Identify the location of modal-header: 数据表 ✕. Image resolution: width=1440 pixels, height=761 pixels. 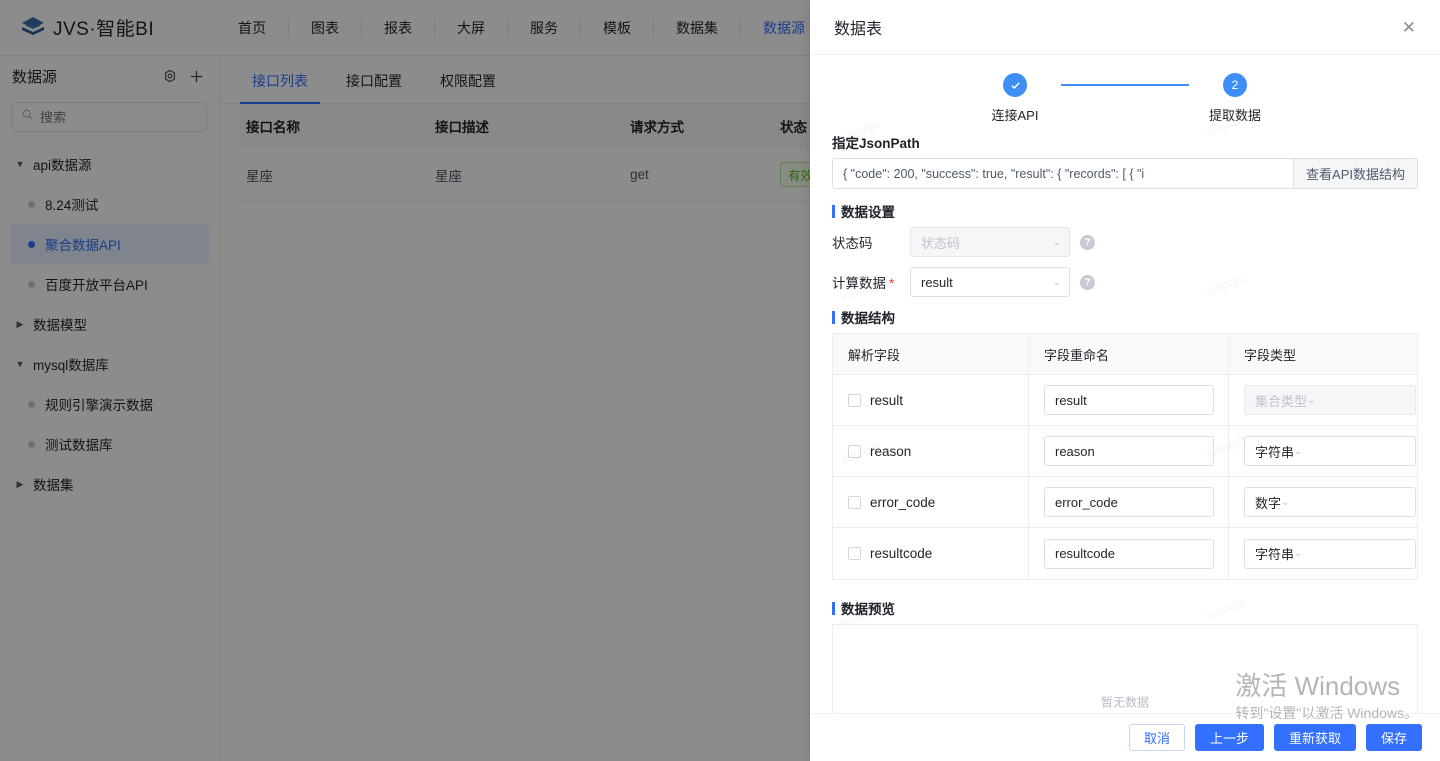
(1125, 27).